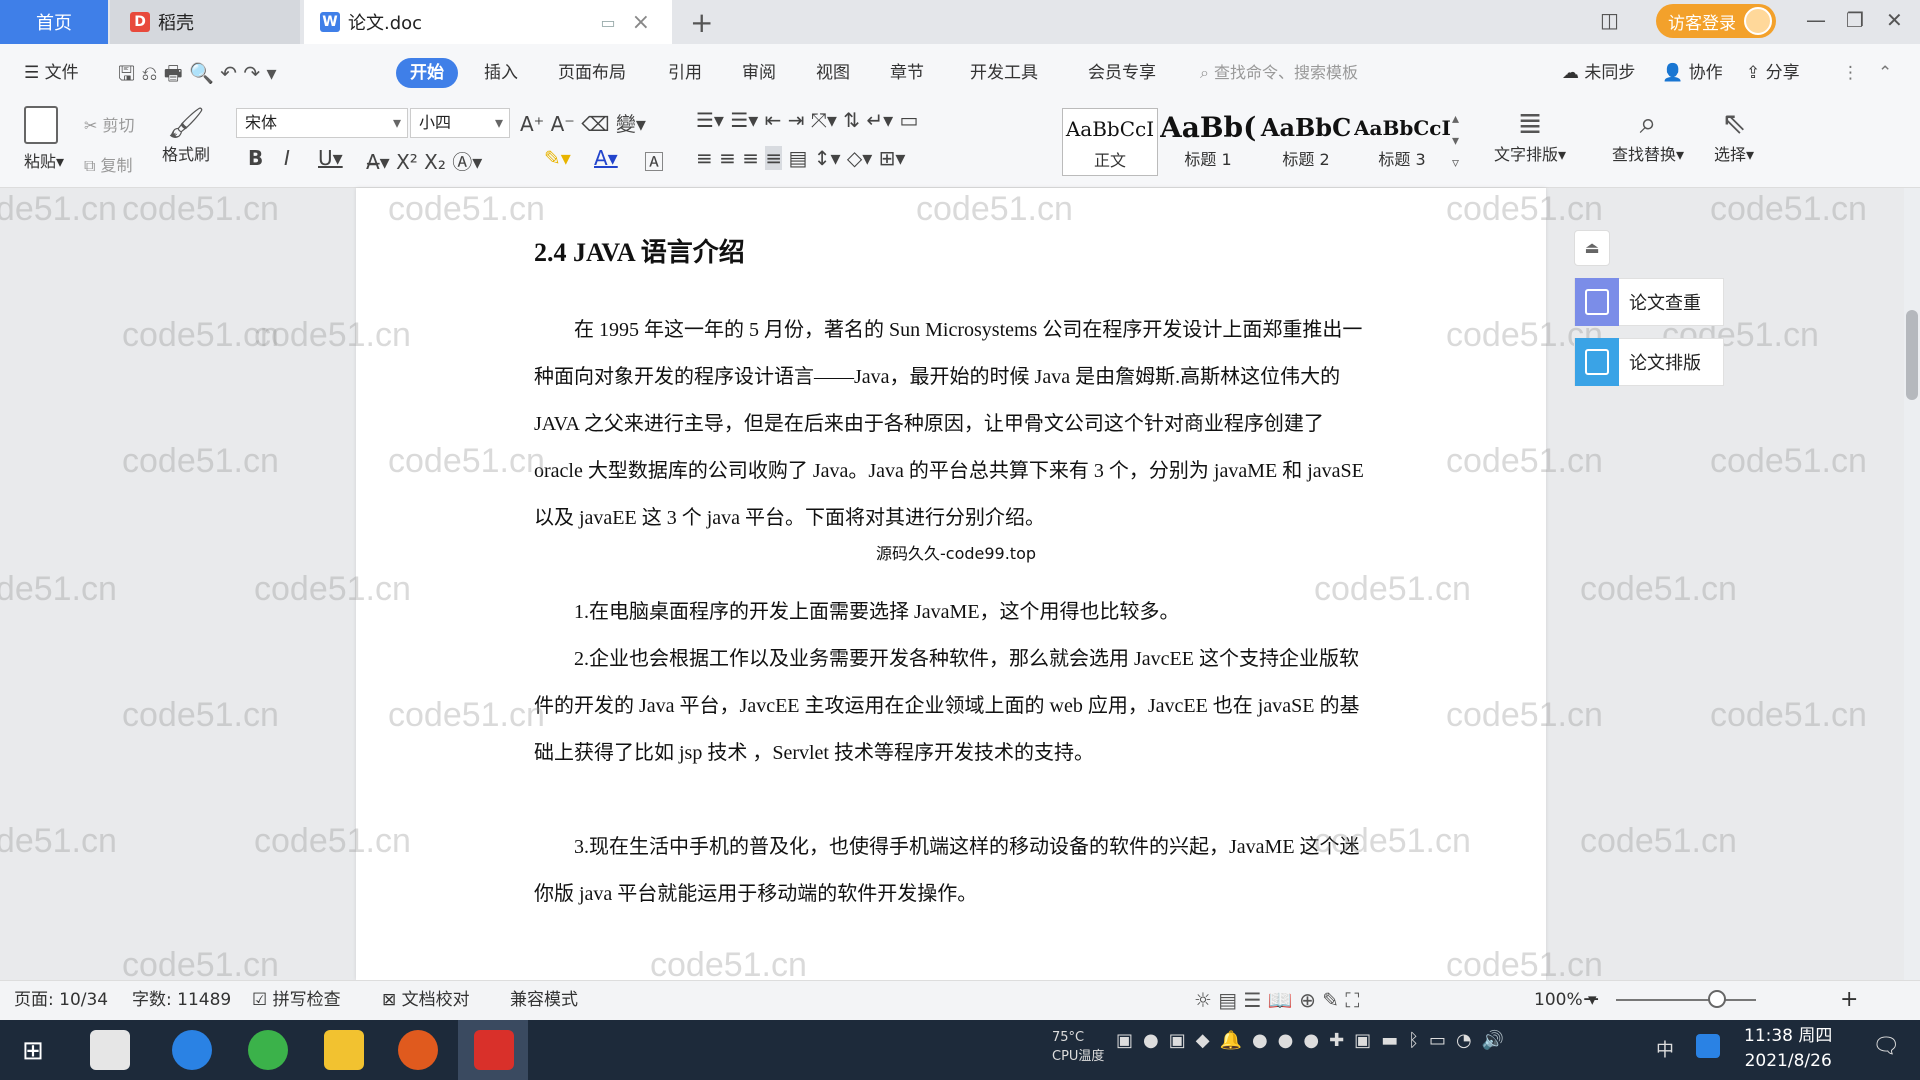  I want to click on close-window-icon: ✕, so click(1894, 20).